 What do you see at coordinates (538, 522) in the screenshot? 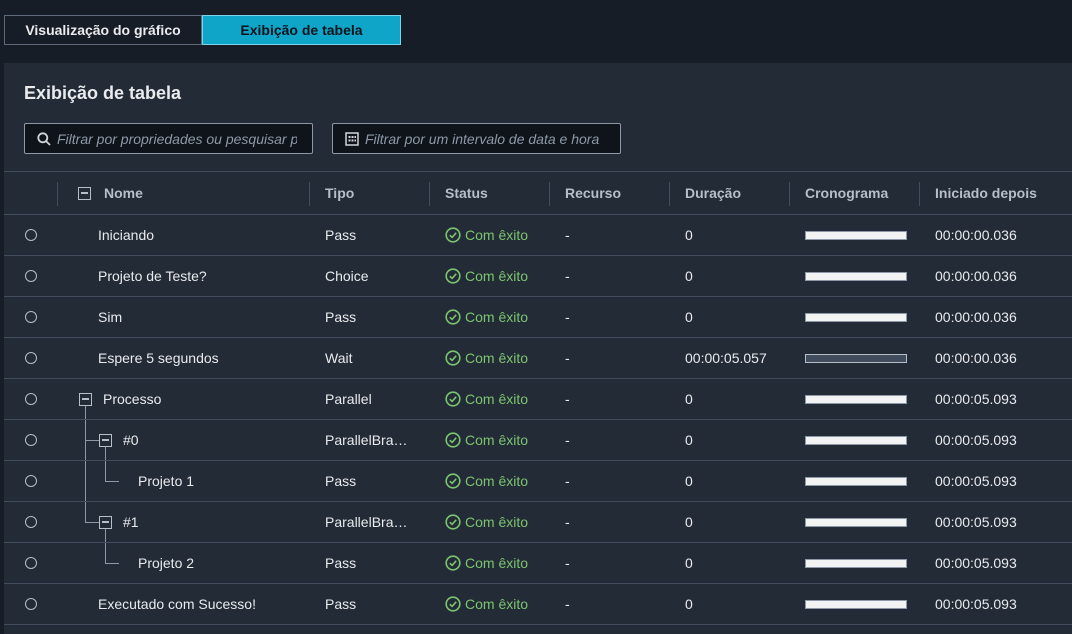
I see `table-row: #1 ParallelBra… Com êxito - 0 00:00:05.093` at bounding box center [538, 522].